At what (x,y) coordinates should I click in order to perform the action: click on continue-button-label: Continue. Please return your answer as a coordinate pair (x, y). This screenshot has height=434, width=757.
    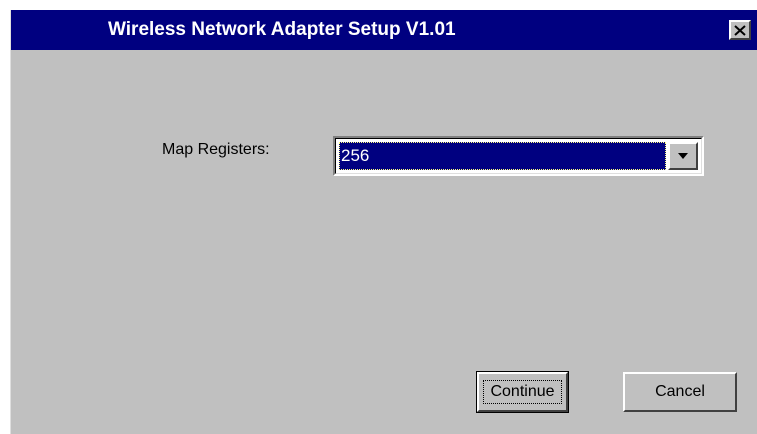
    Looking at the image, I should click on (522, 392).